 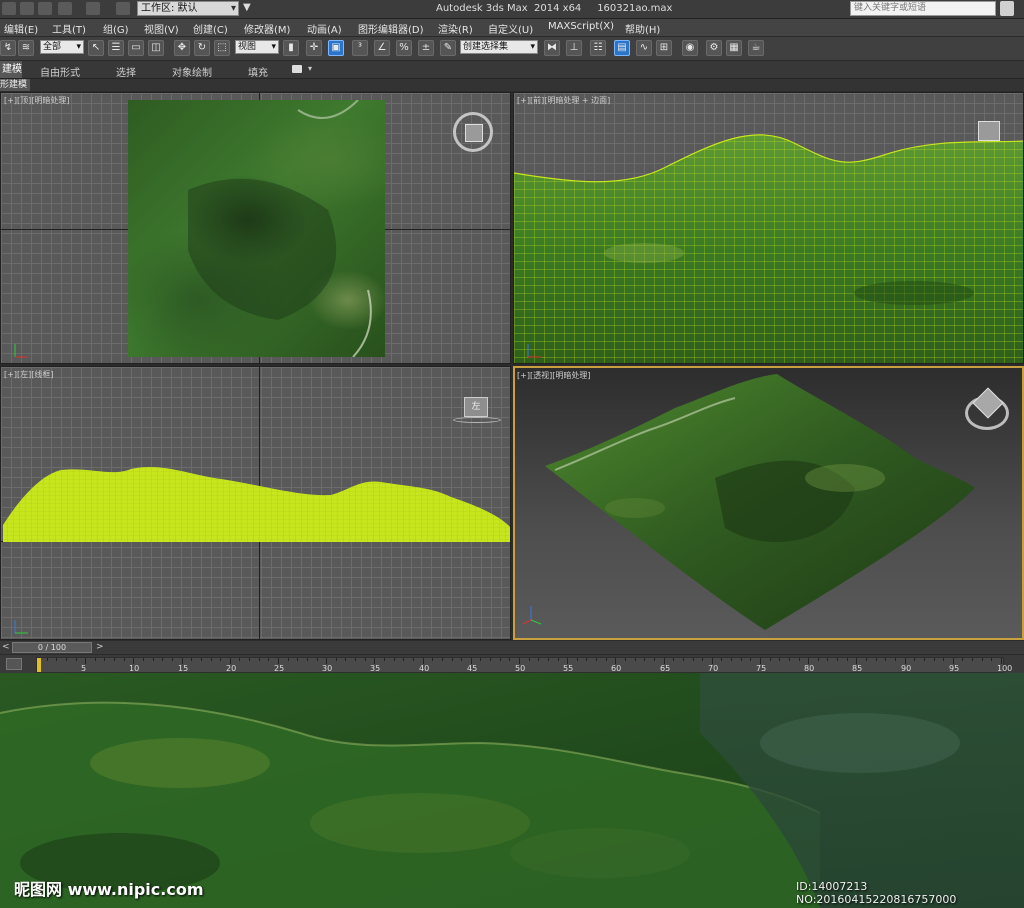 What do you see at coordinates (116, 28) in the screenshot?
I see `menu-group: 组(G)` at bounding box center [116, 28].